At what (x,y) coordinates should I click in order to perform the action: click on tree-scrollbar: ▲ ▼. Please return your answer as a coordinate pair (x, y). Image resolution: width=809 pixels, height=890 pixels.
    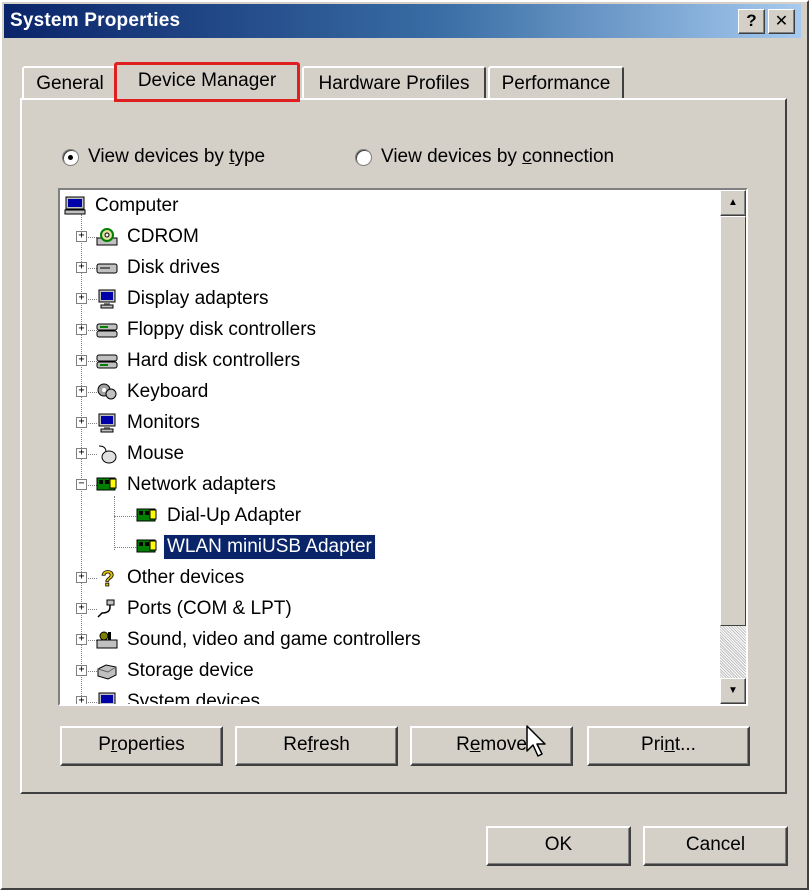
    Looking at the image, I should click on (733, 447).